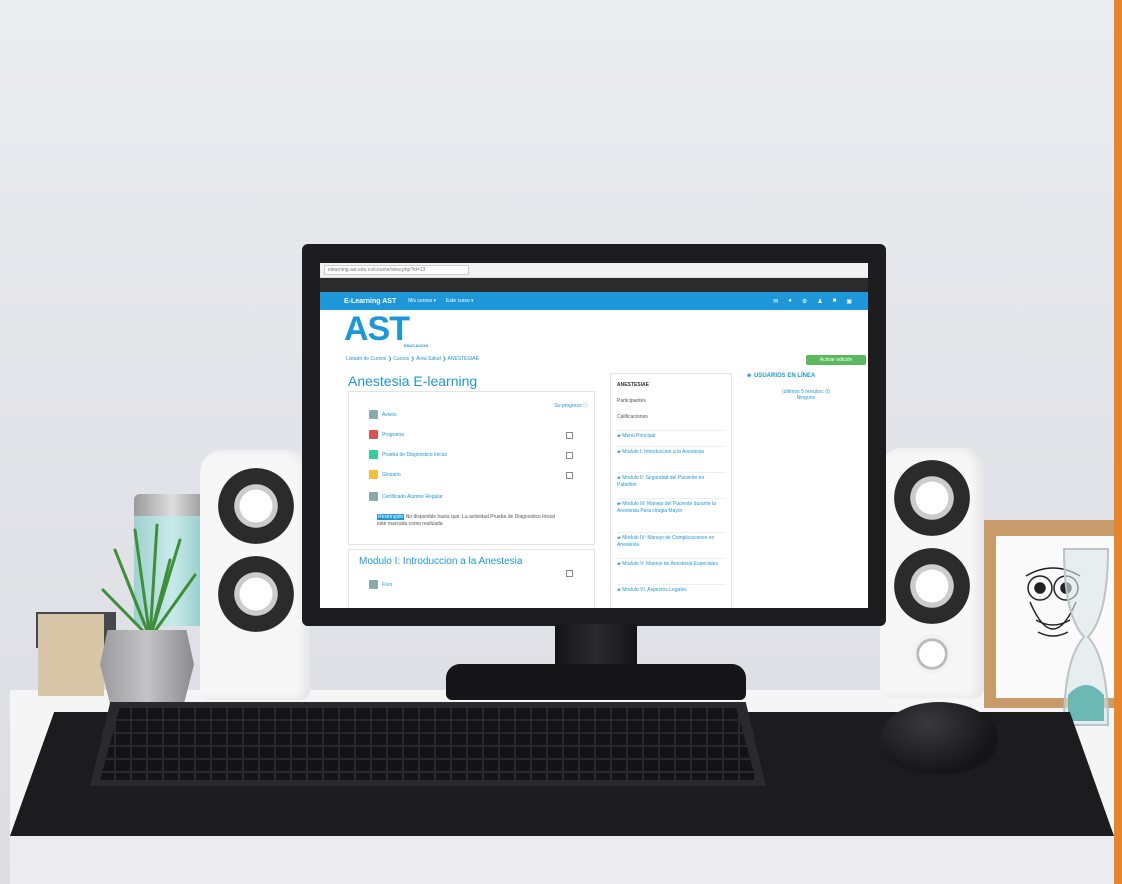 Image resolution: width=1122 pixels, height=884 pixels. I want to click on keyboard-key-rows, so click(428, 744).